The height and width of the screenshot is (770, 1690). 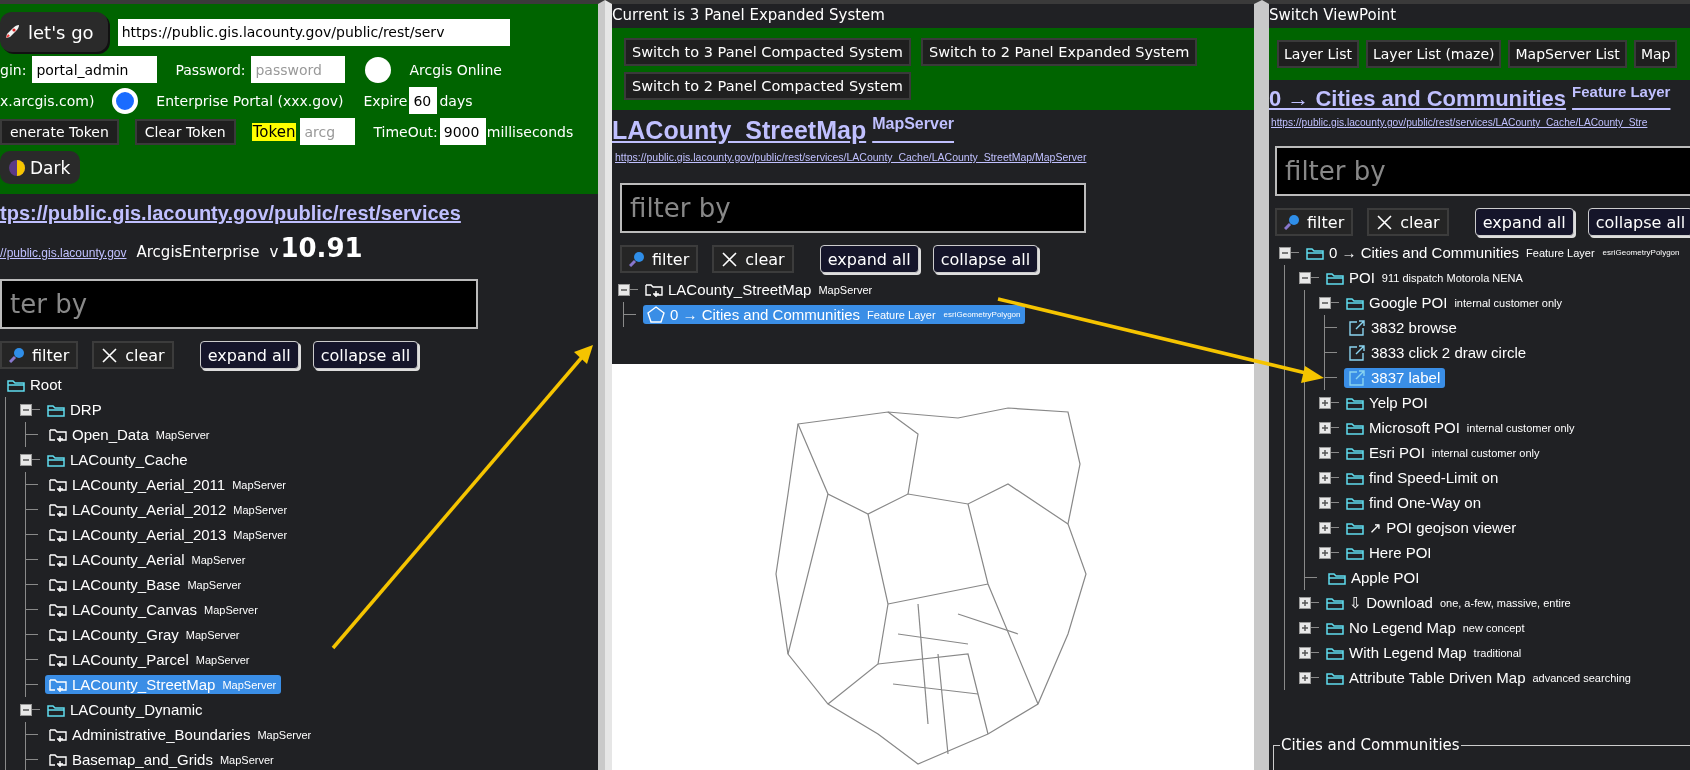 What do you see at coordinates (1443, 452) in the screenshot?
I see `tree-item: Esri POI internal customer only` at bounding box center [1443, 452].